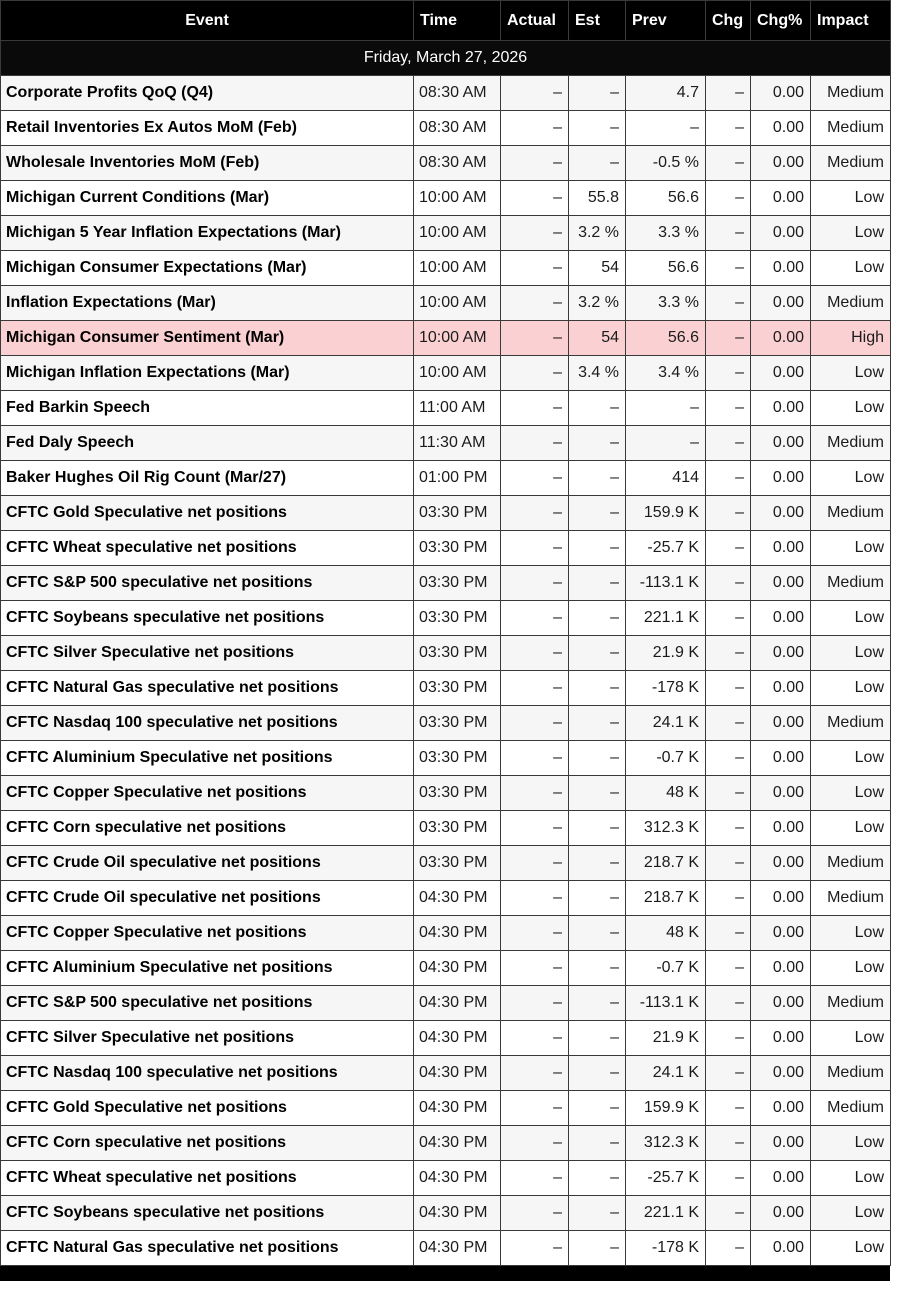 This screenshot has width=899, height=1316. What do you see at coordinates (457, 93) in the screenshot?
I see `time-cell: 08:30 AM` at bounding box center [457, 93].